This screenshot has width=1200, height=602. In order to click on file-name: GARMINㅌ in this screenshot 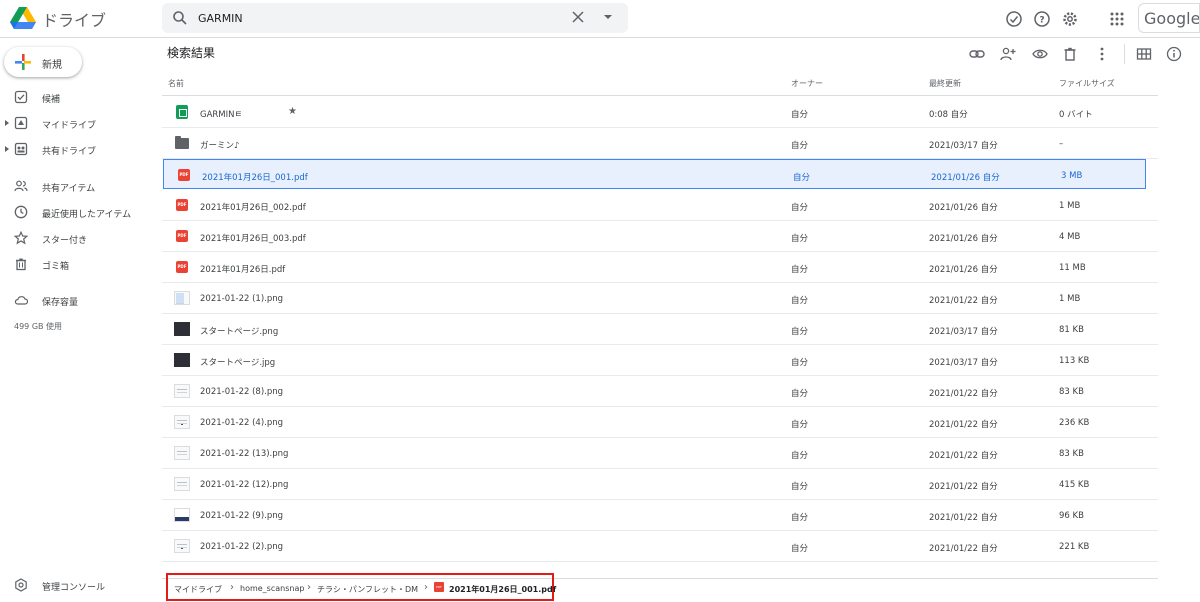, I will do `click(221, 114)`.